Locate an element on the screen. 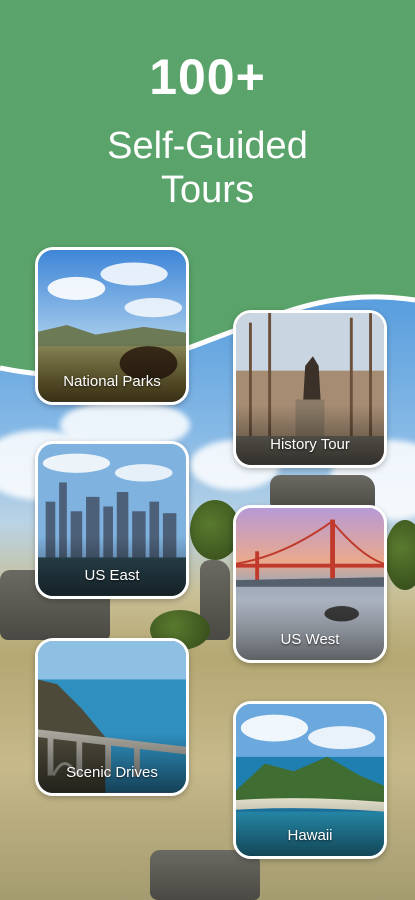  card-label: National Parks is located at coordinates (112, 381).